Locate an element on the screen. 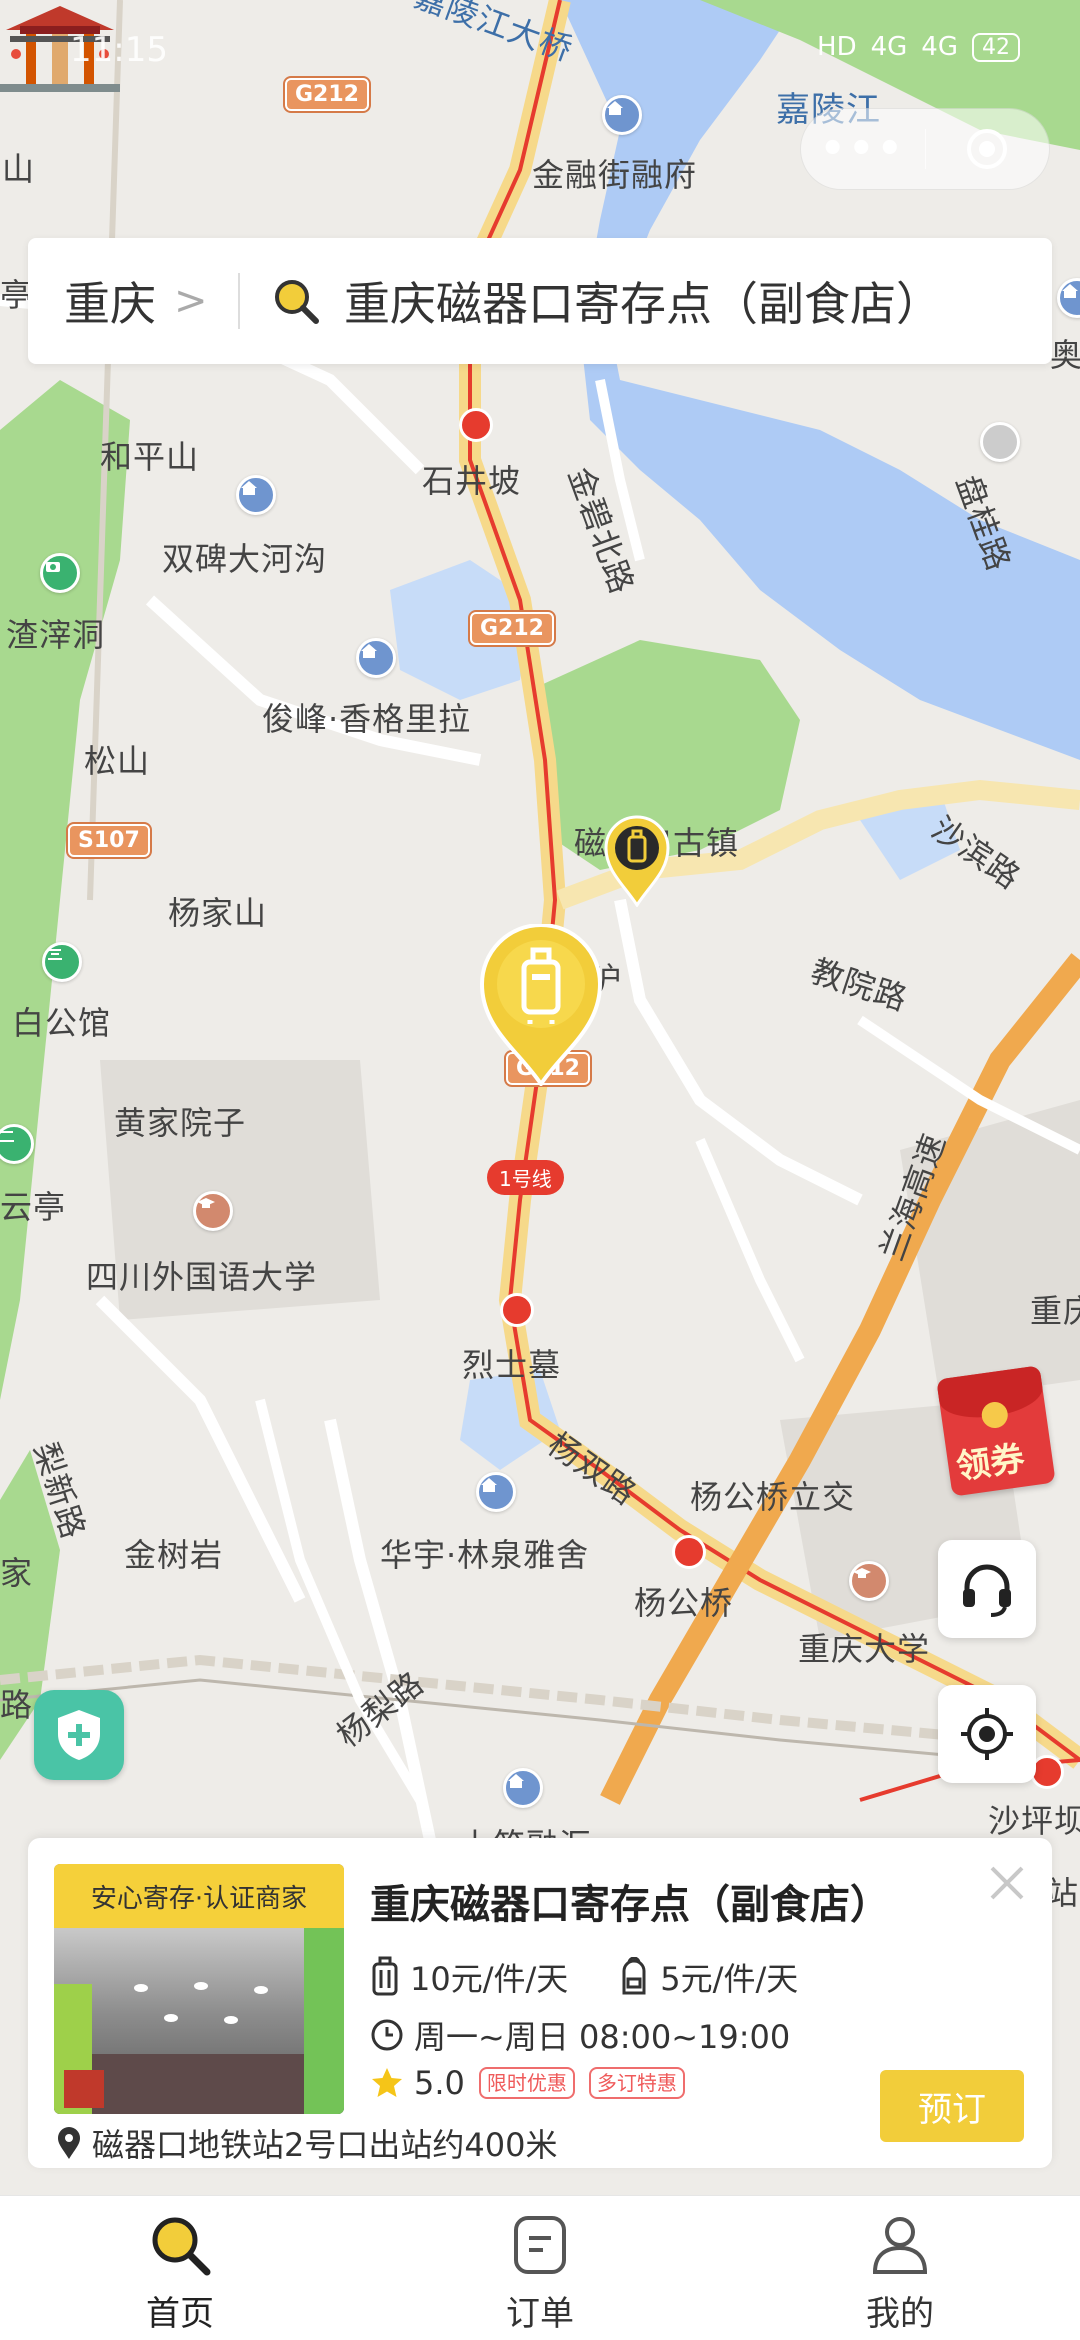 The height and width of the screenshot is (2340, 1080). map-label: 俊峰·香格里拉 is located at coordinates (367, 719).